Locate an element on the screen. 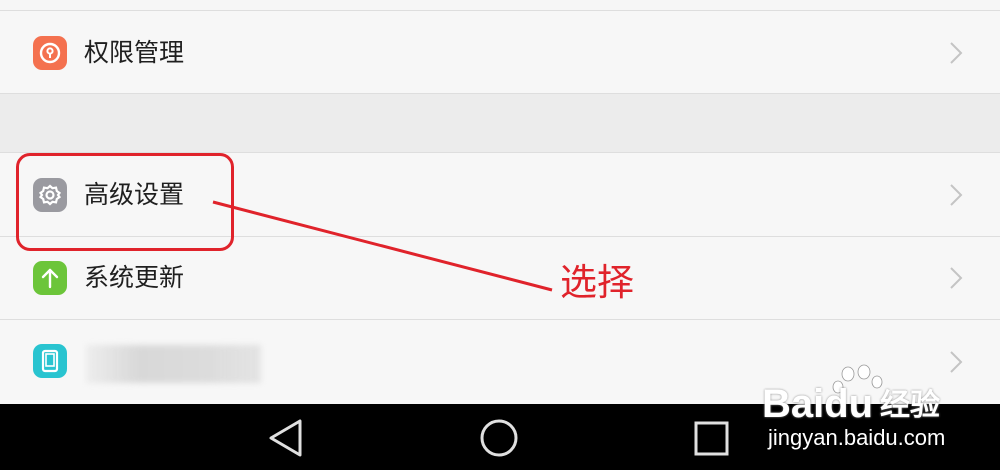 Image resolution: width=1000 pixels, height=470 pixels. watermark-logo: Baidu is located at coordinates (818, 404).